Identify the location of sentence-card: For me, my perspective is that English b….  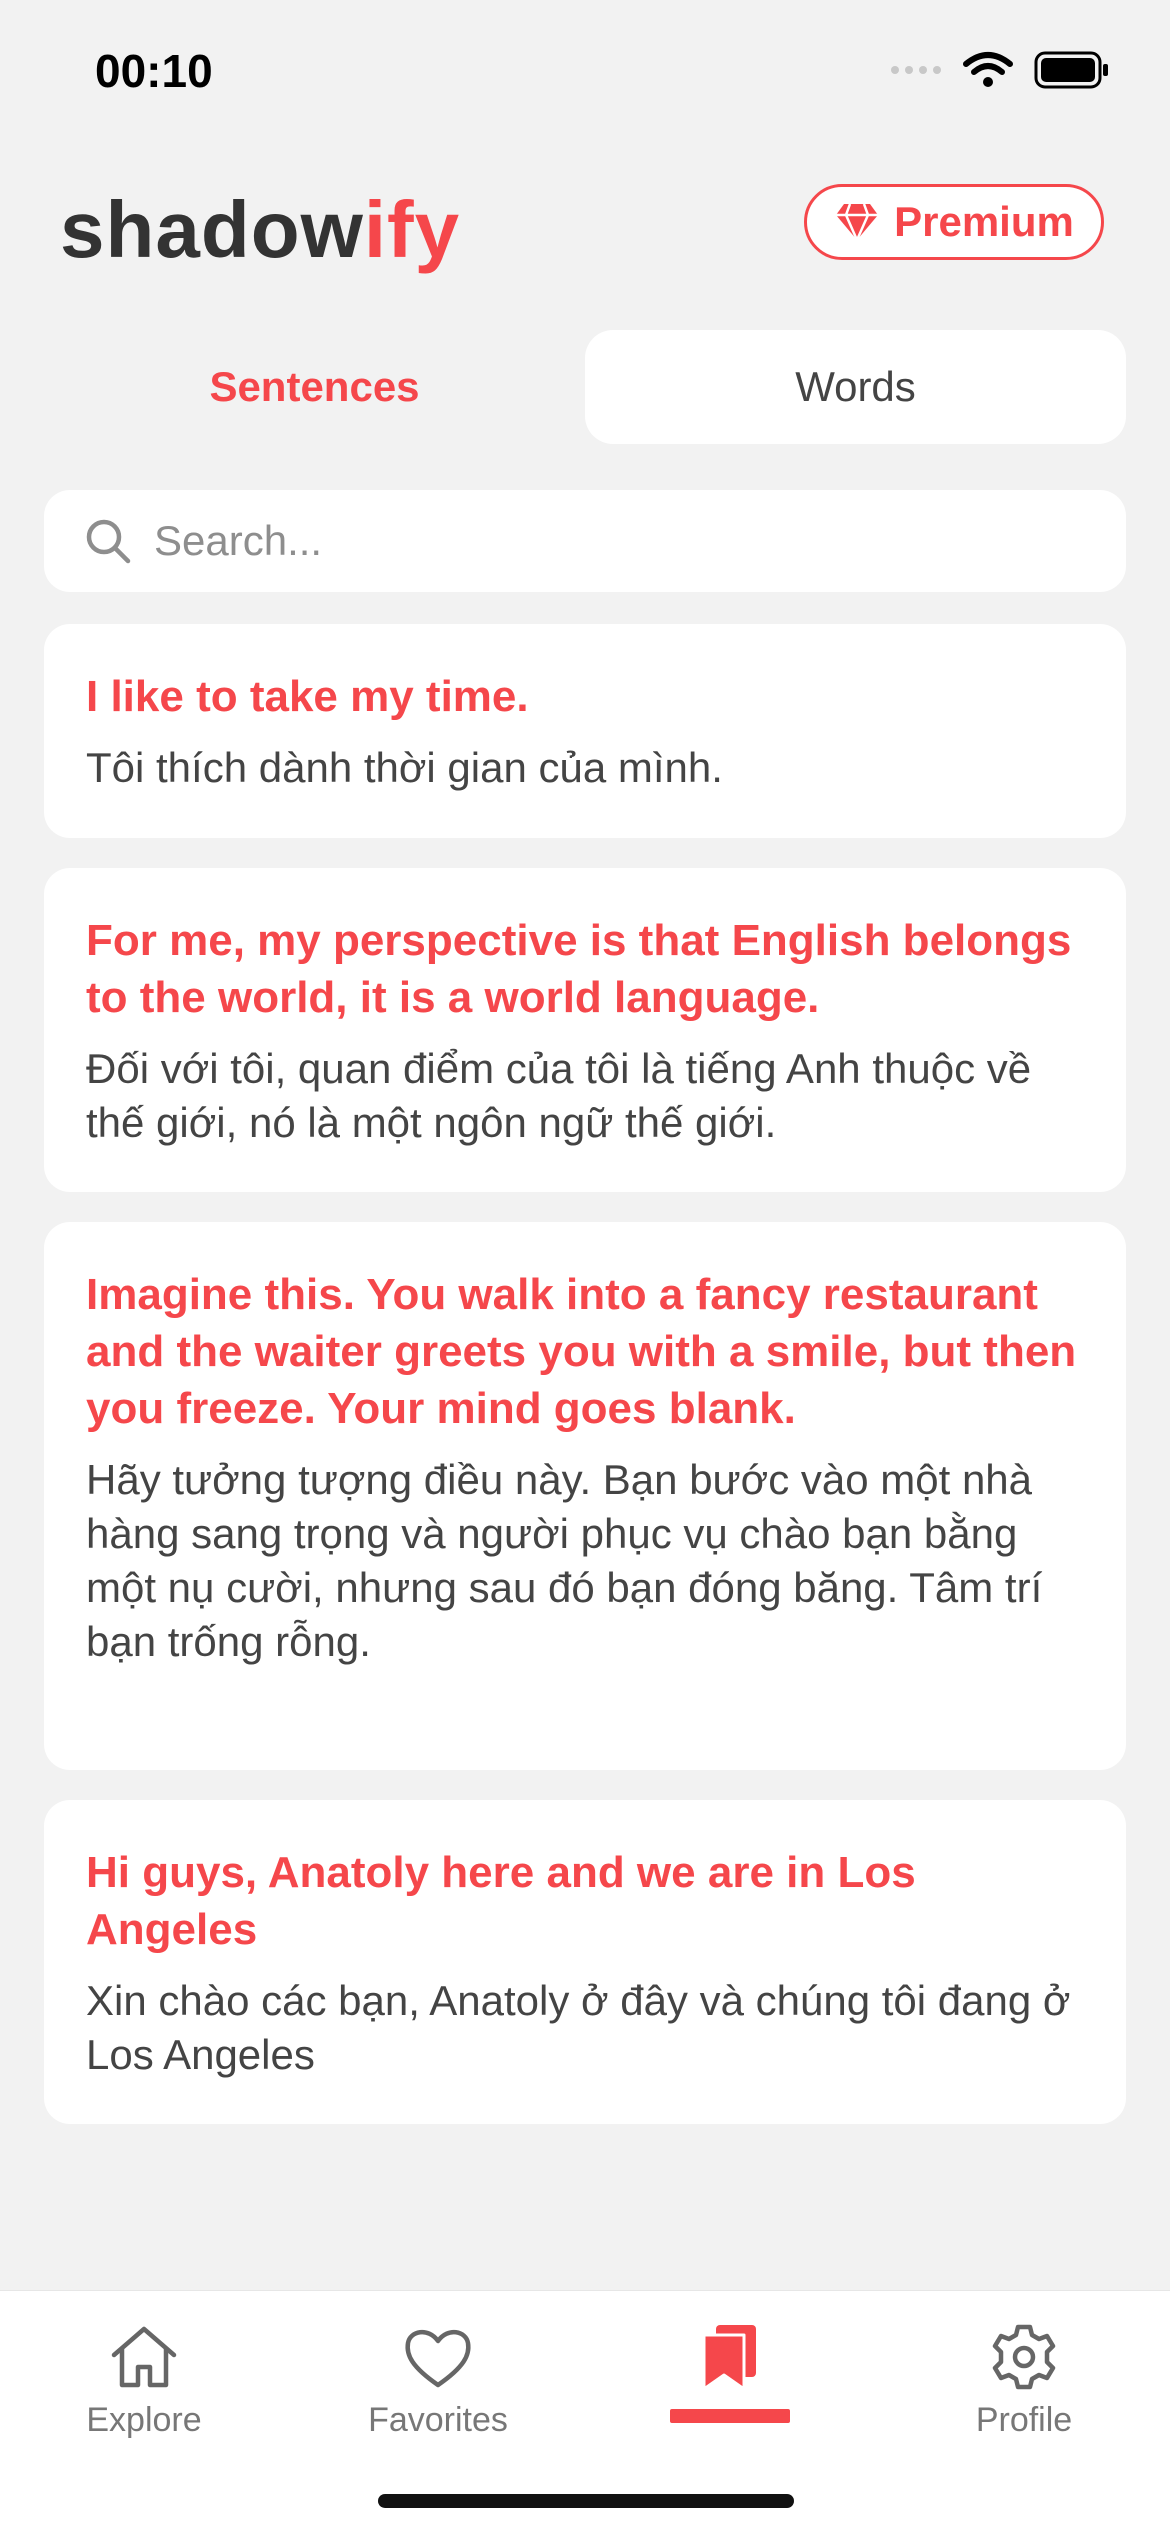
(585, 1030).